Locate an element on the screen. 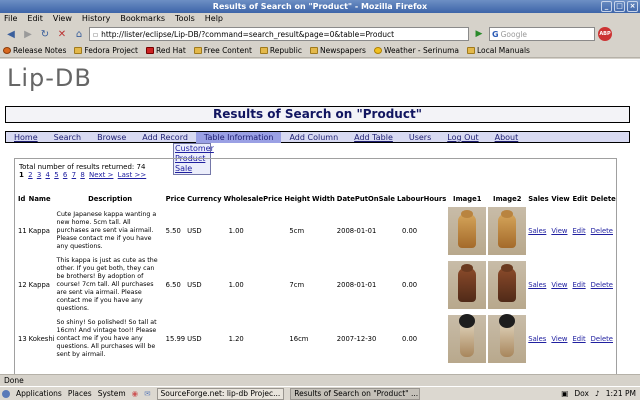 The height and width of the screenshot is (400, 640). cell-view: View is located at coordinates (560, 285).